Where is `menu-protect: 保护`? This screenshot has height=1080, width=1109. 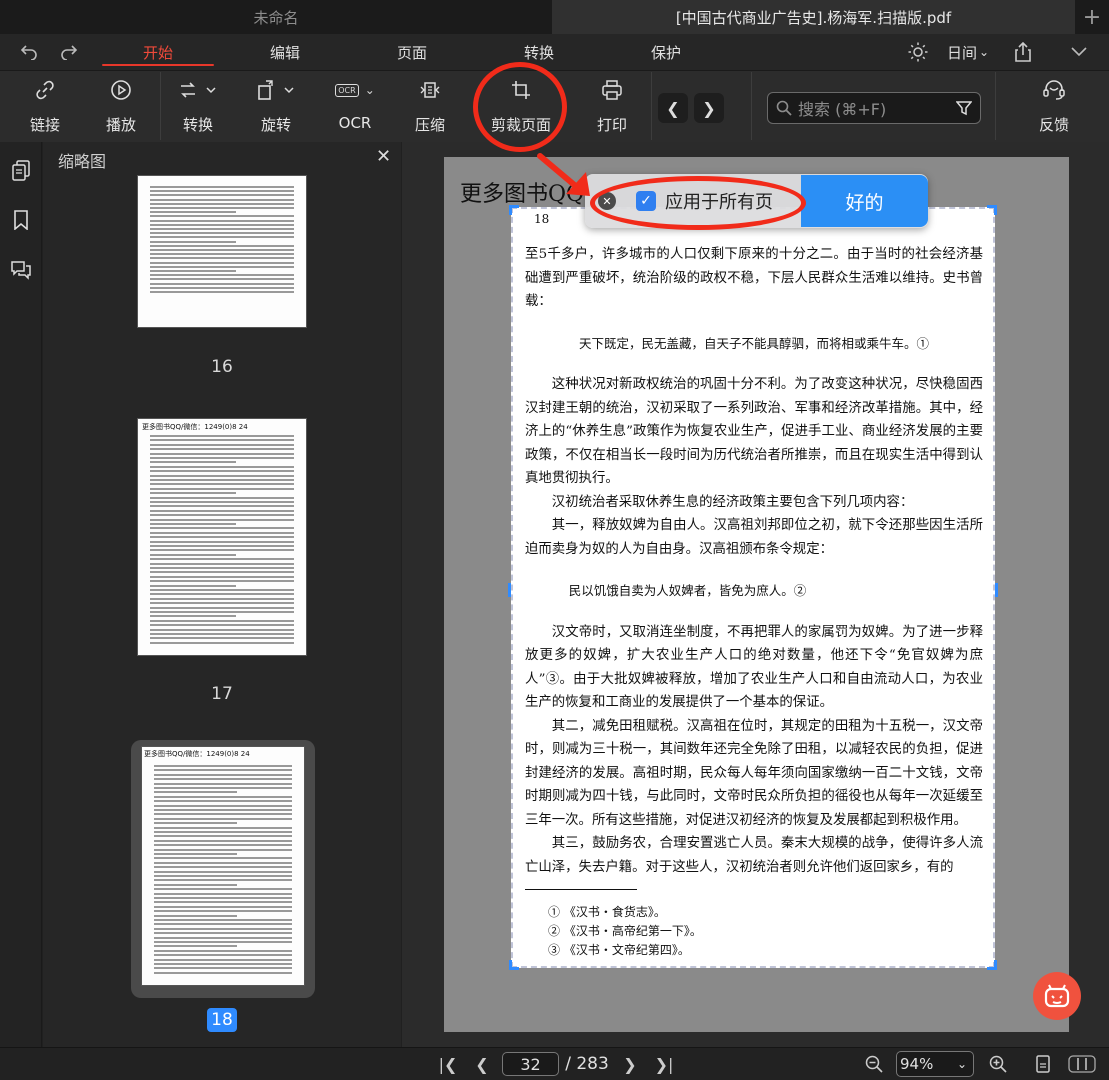 menu-protect: 保护 is located at coordinates (666, 52).